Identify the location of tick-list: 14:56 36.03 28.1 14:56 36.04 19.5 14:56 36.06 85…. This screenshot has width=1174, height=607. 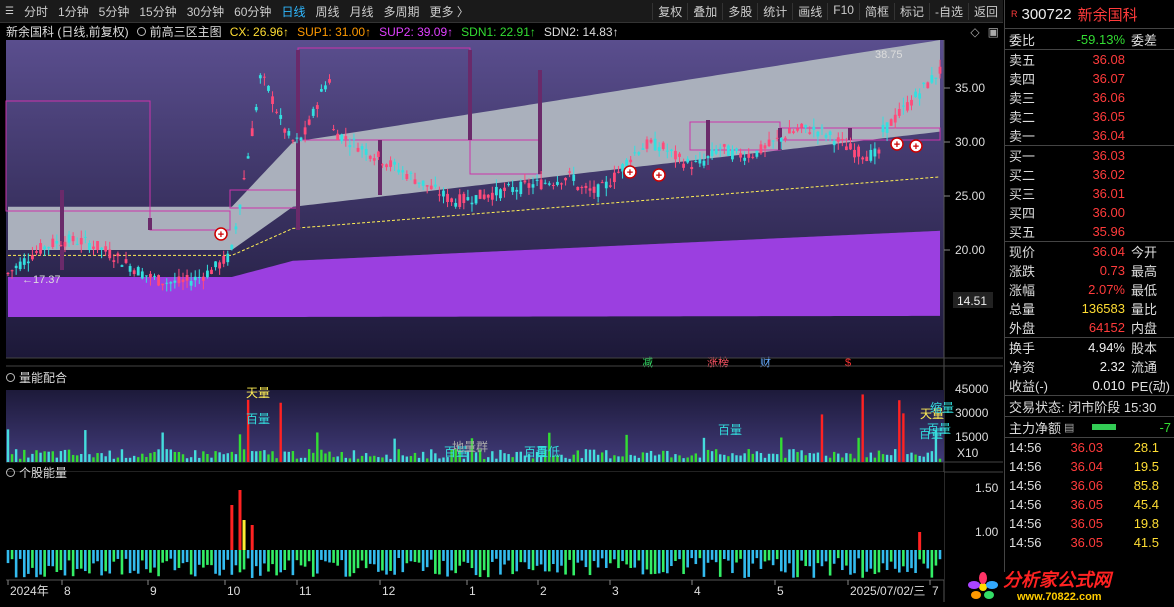
(1089, 495).